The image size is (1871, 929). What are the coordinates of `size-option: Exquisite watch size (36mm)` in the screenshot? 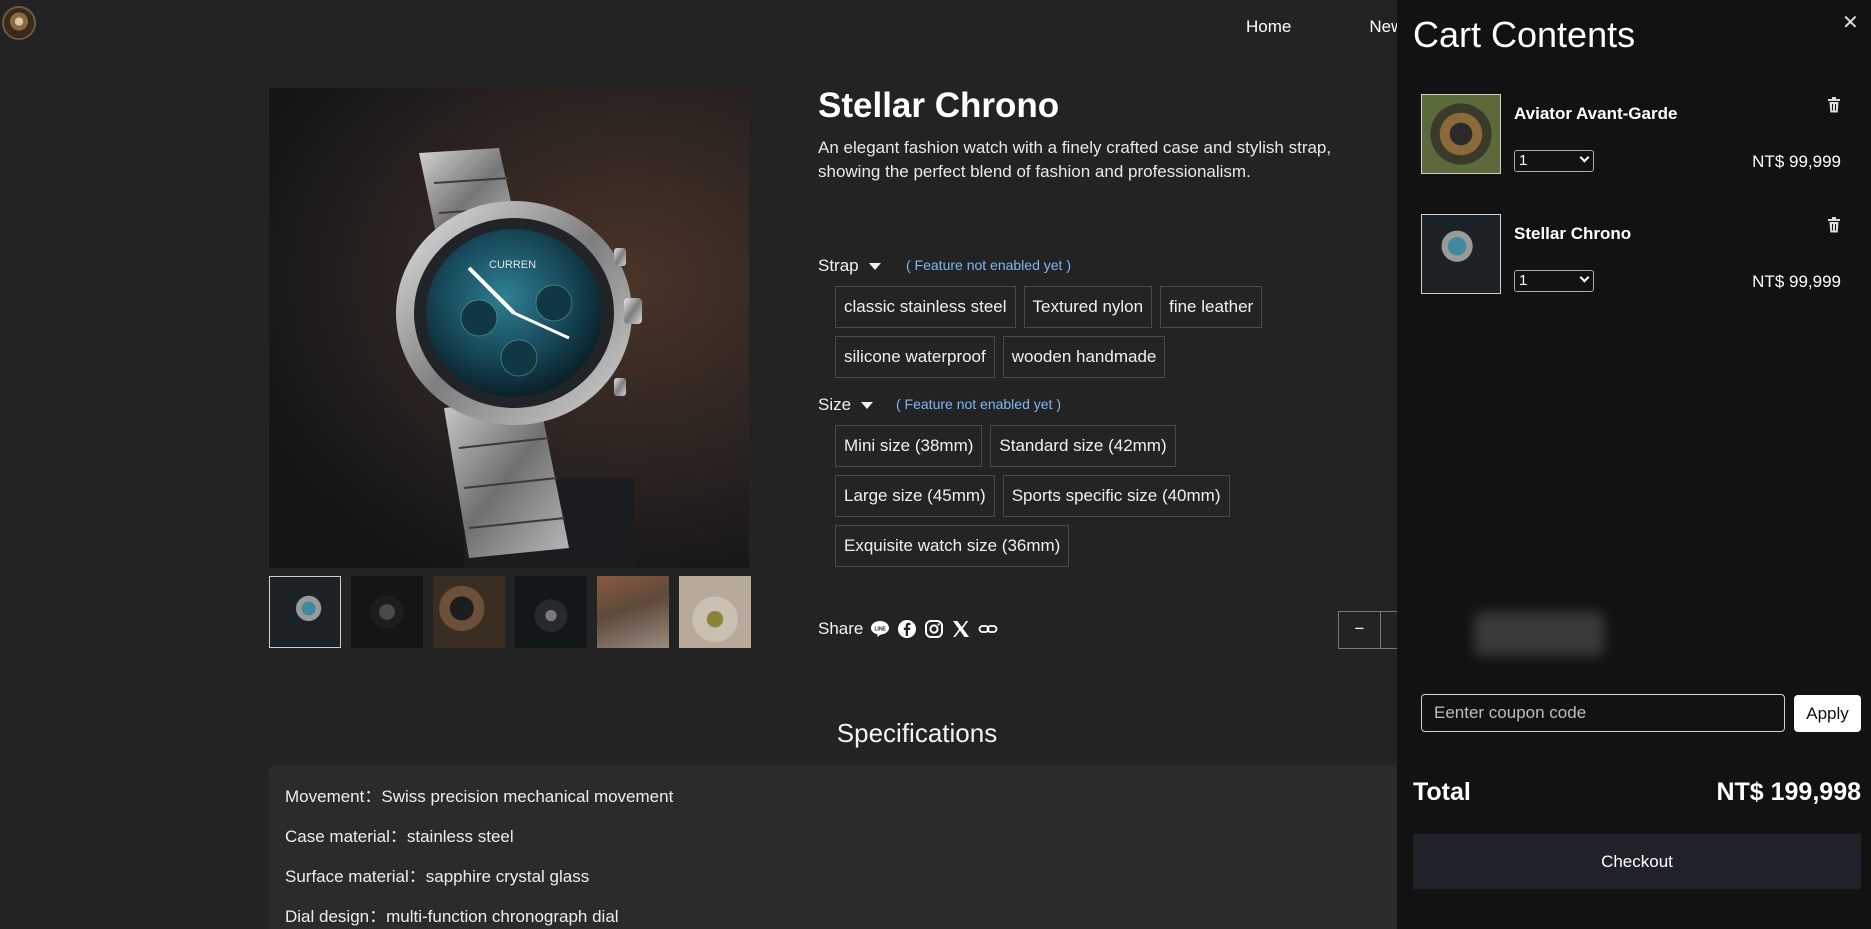 It's located at (952, 546).